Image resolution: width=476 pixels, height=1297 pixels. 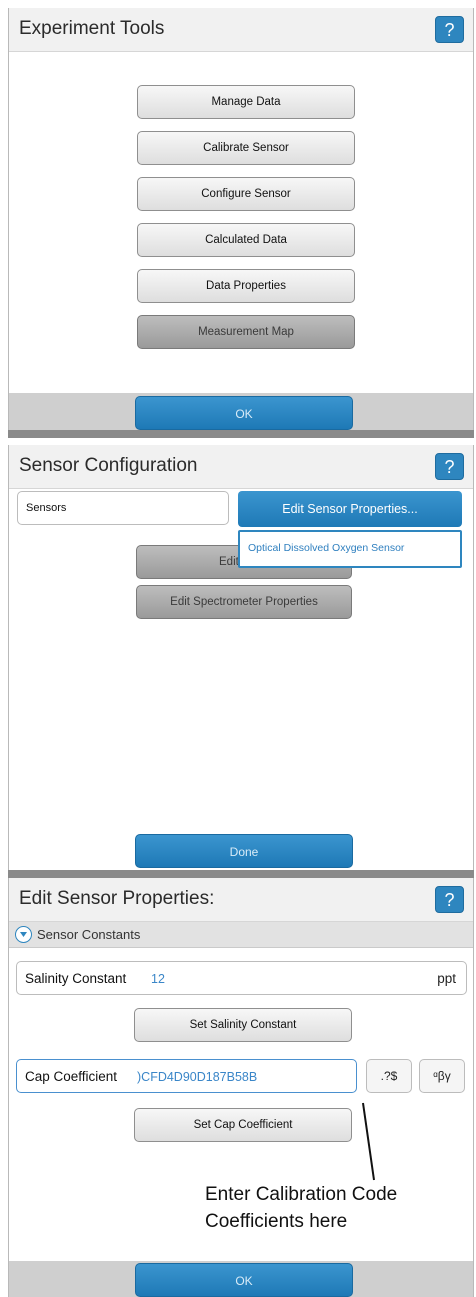 I want to click on dialog-title: Experiment Tools, so click(x=92, y=28).